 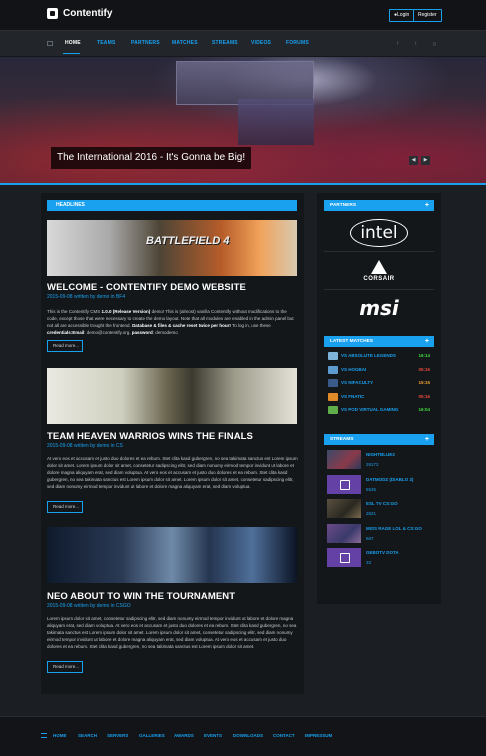 I want to click on nav-partners: PARTNERS, so click(x=145, y=43).